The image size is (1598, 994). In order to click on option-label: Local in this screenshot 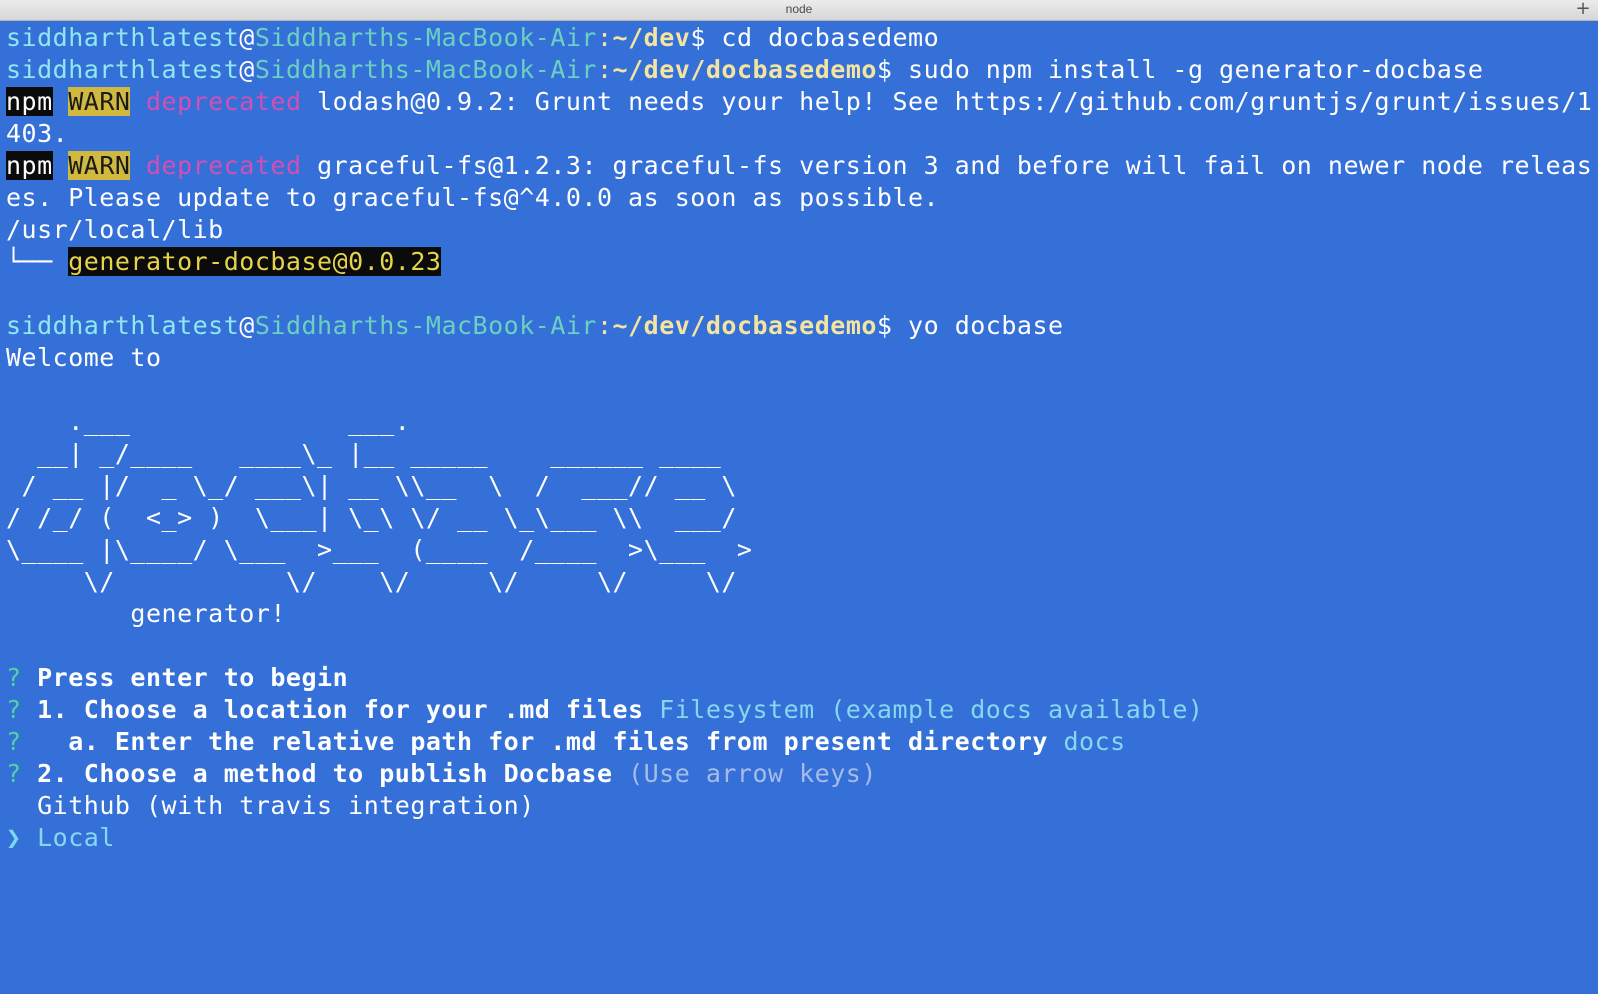, I will do `click(68, 837)`.